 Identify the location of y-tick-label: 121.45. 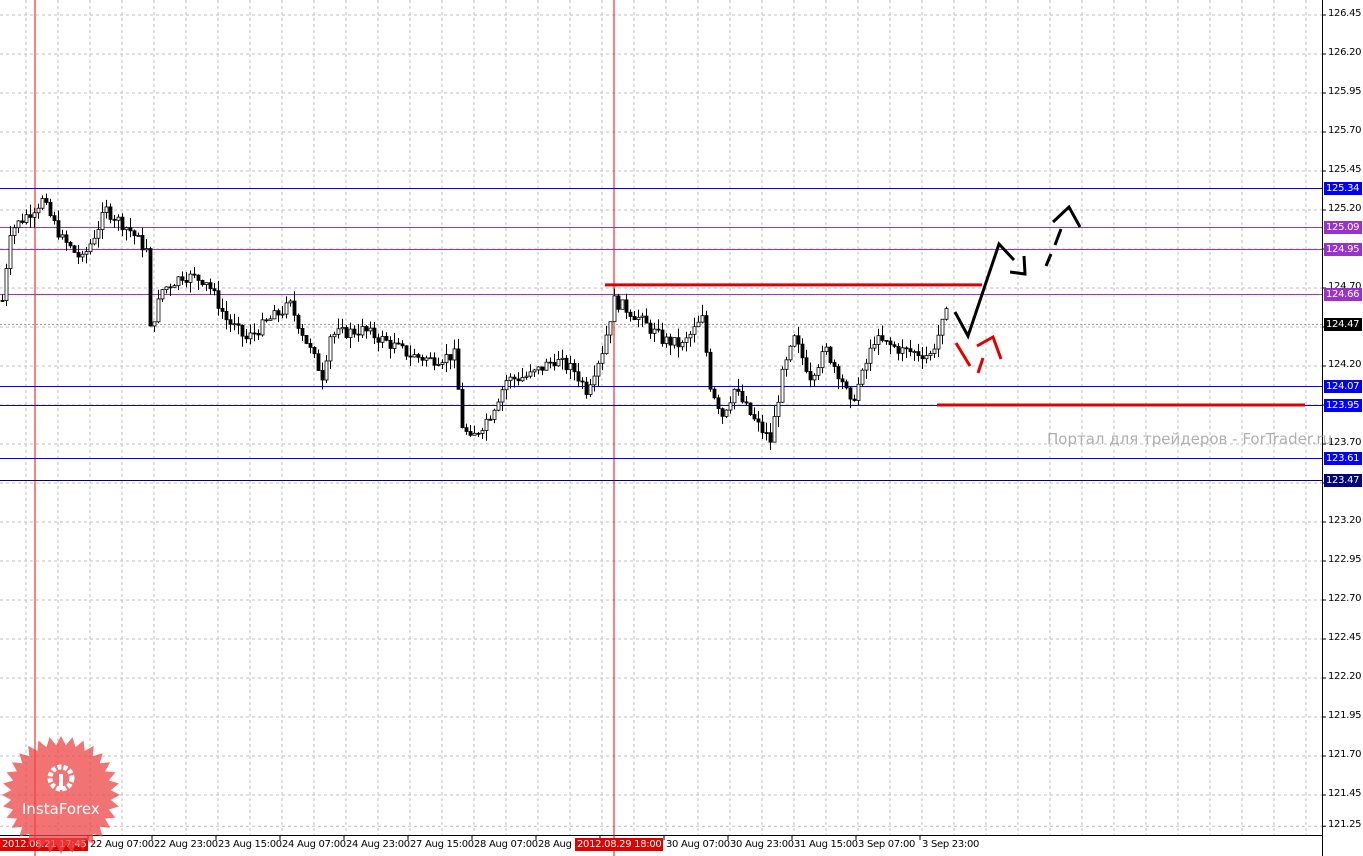
(1345, 793).